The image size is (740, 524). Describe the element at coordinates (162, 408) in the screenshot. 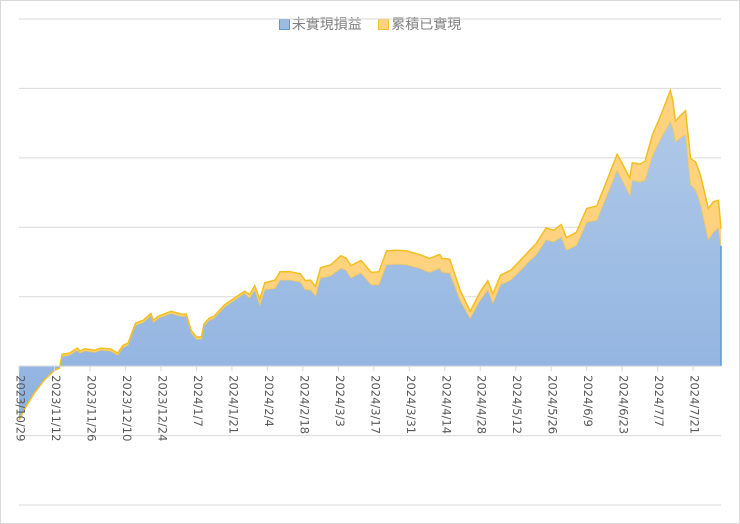

I see `x-tick-label: 2023/12/24` at that location.